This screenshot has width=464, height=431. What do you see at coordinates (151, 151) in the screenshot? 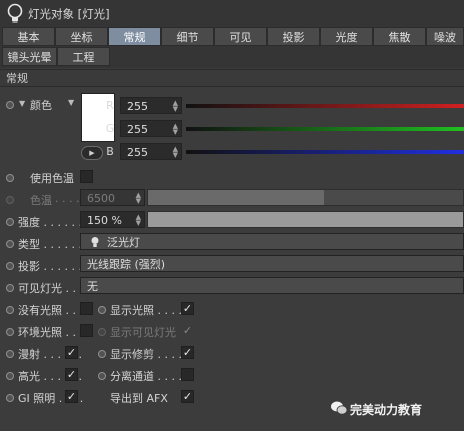
I see `blue-value-field: 255 ▲ ▼` at bounding box center [151, 151].